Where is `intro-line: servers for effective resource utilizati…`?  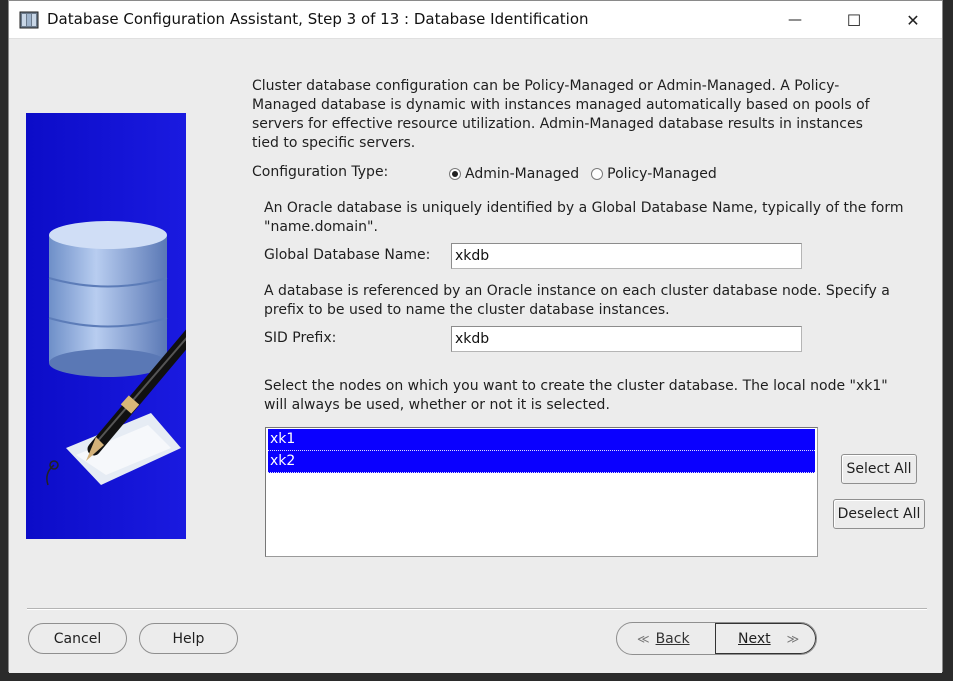
intro-line: servers for effective resource utilizati… is located at coordinates (557, 124).